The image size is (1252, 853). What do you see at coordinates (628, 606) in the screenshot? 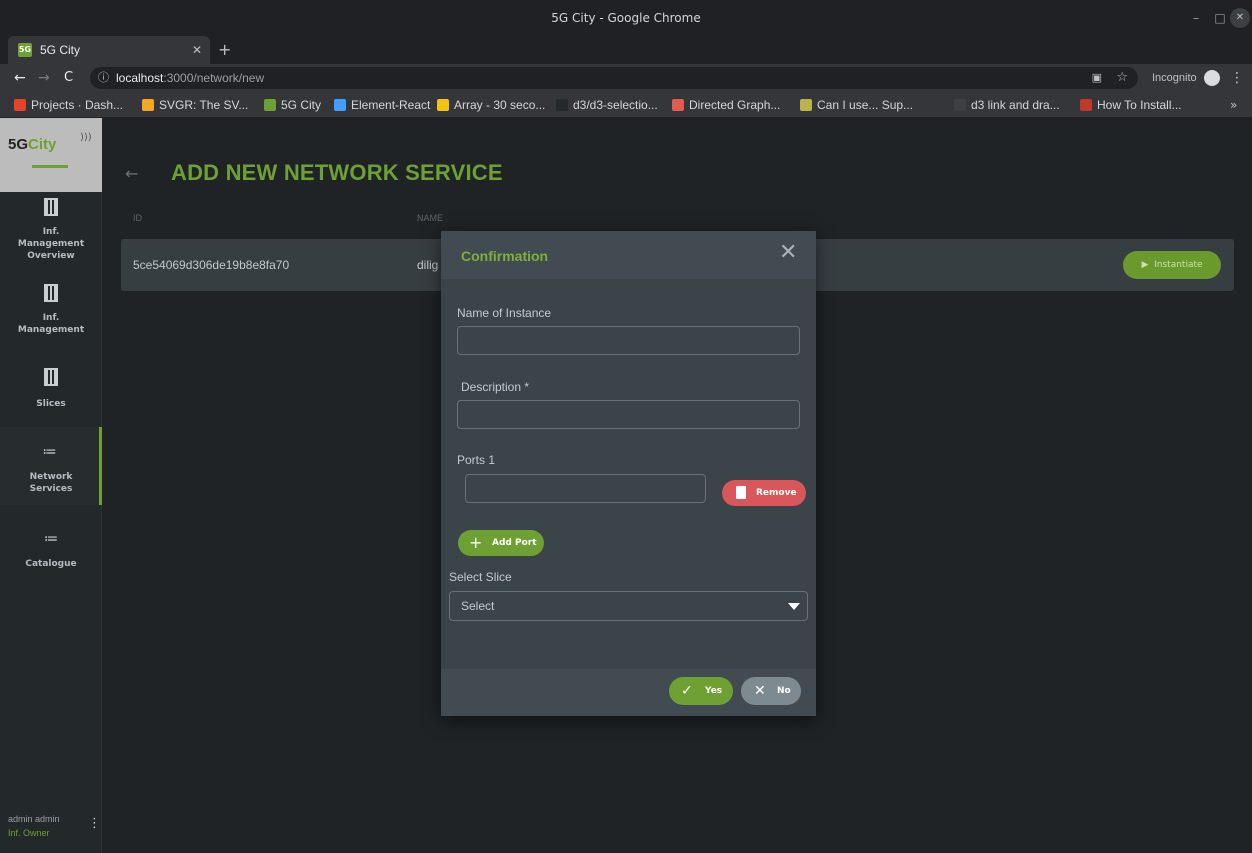
I see `slice-select: Select` at bounding box center [628, 606].